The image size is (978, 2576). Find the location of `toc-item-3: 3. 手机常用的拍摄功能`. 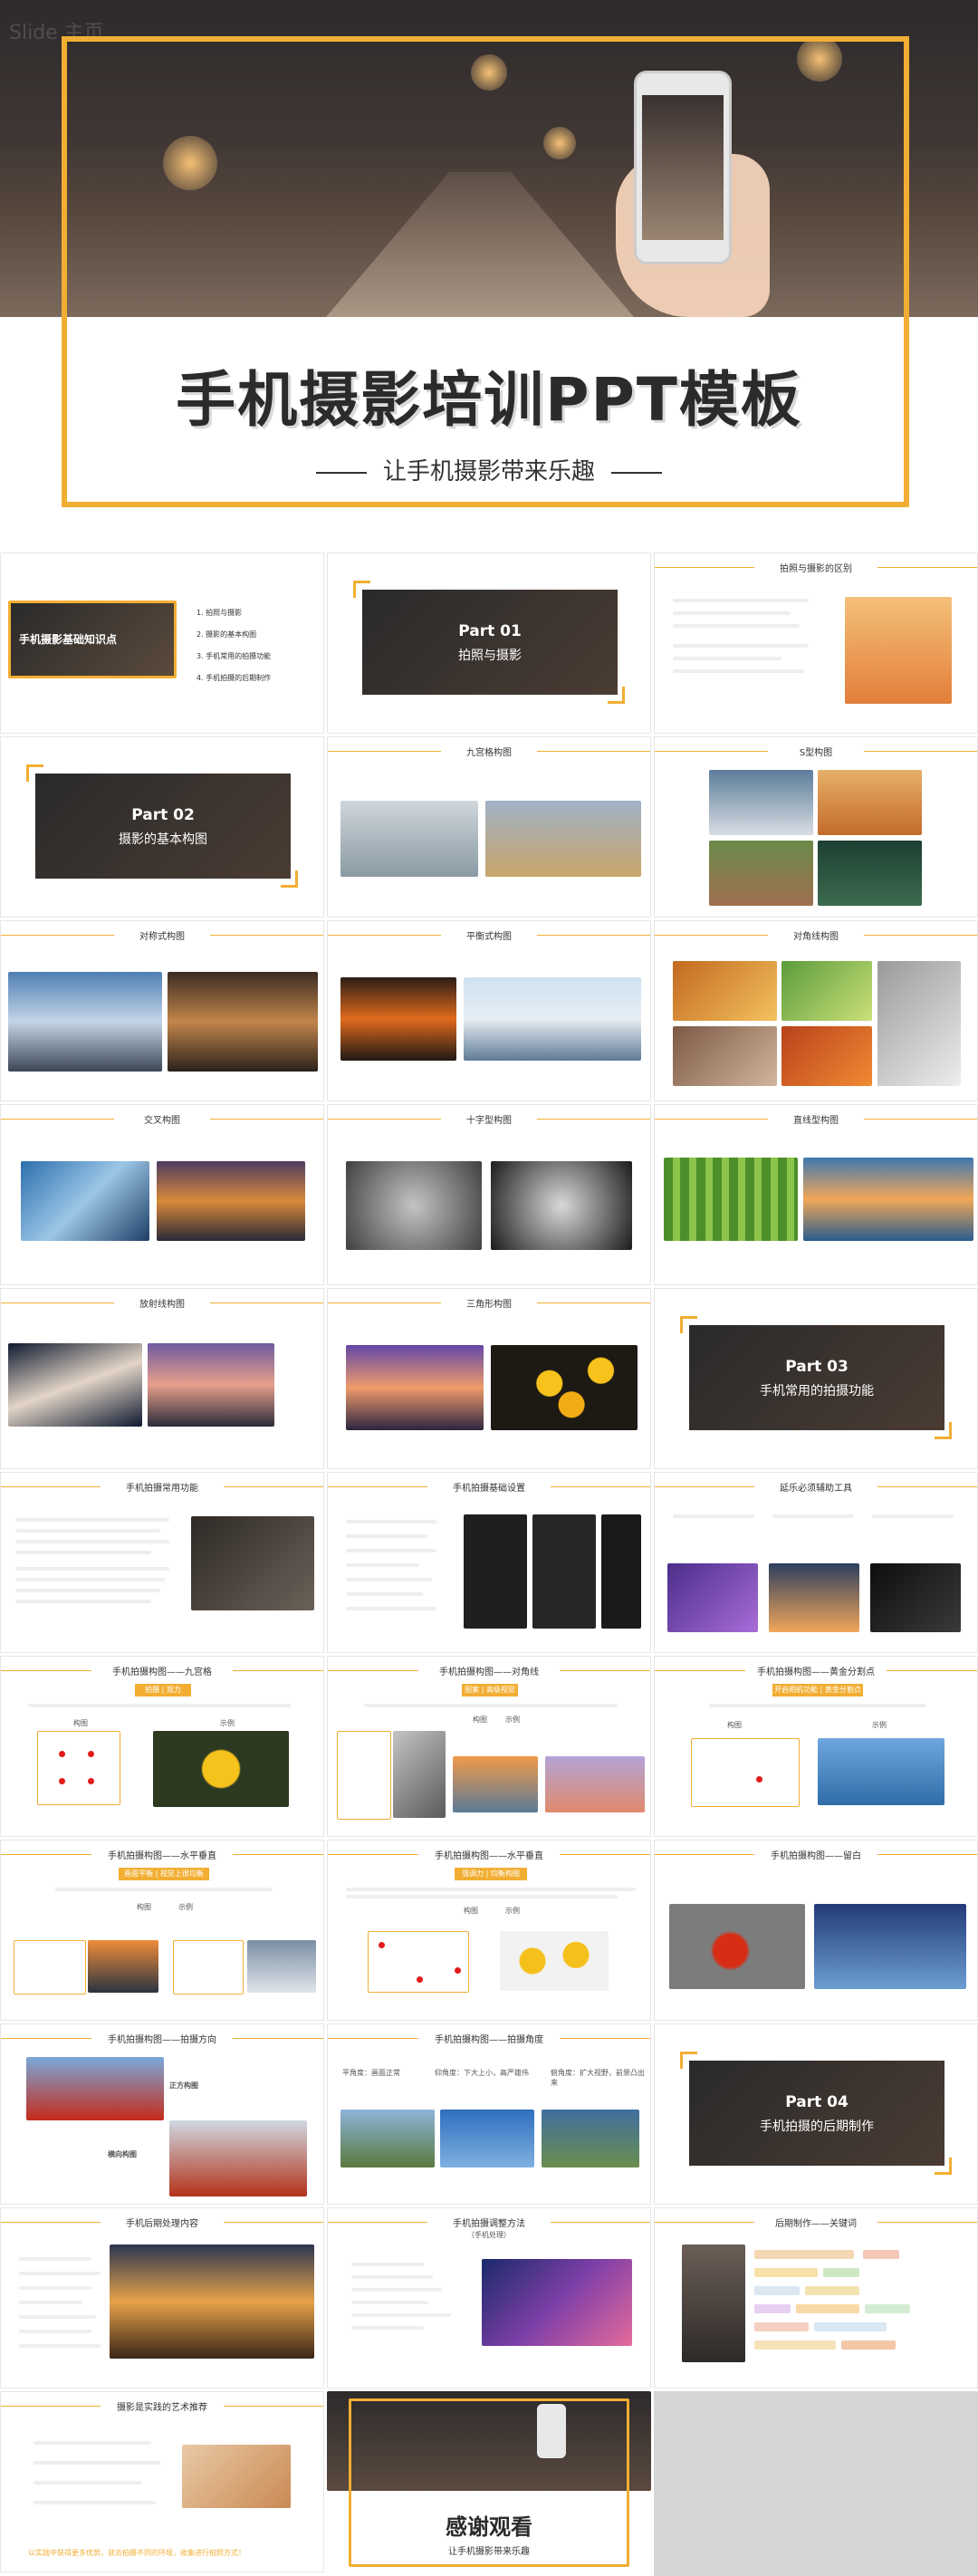

toc-item-3: 3. 手机常用的拍摄功能 is located at coordinates (234, 656).